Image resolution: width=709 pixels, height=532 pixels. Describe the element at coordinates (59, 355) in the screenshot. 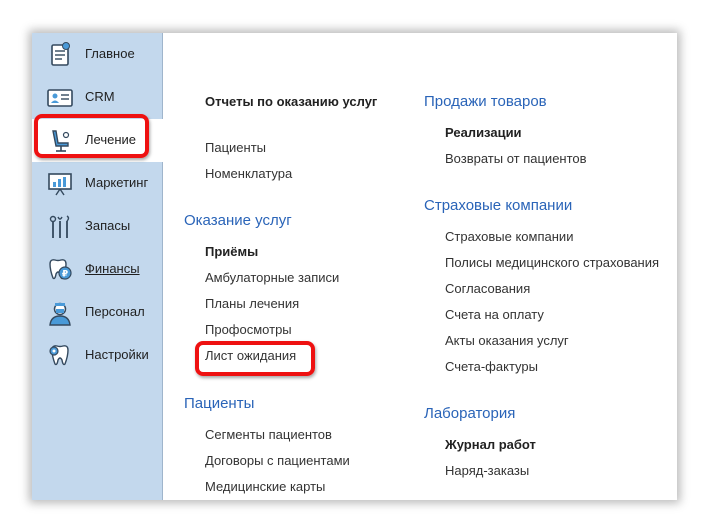

I see `tooth-gear-icon` at that location.